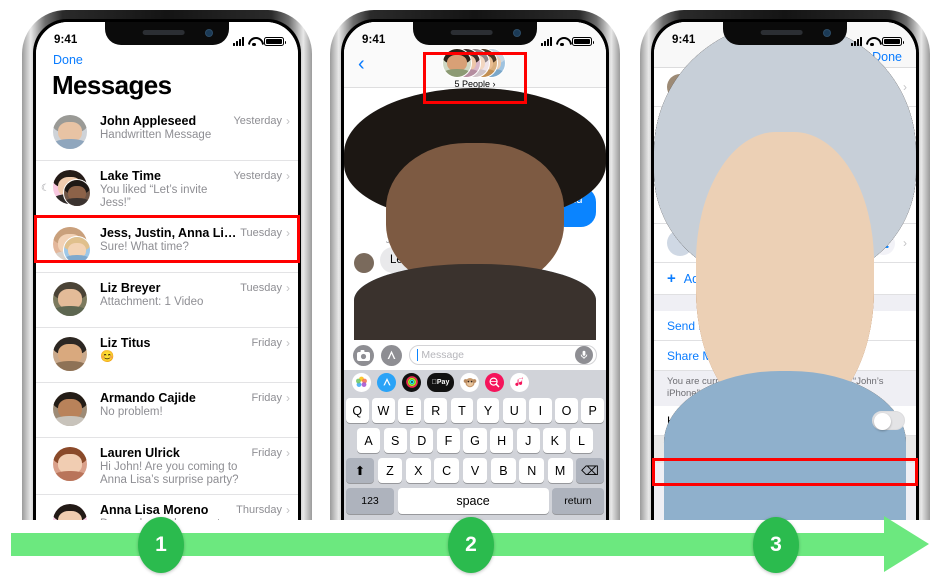  What do you see at coordinates (581, 440) in the screenshot?
I see `key-l: L` at bounding box center [581, 440].